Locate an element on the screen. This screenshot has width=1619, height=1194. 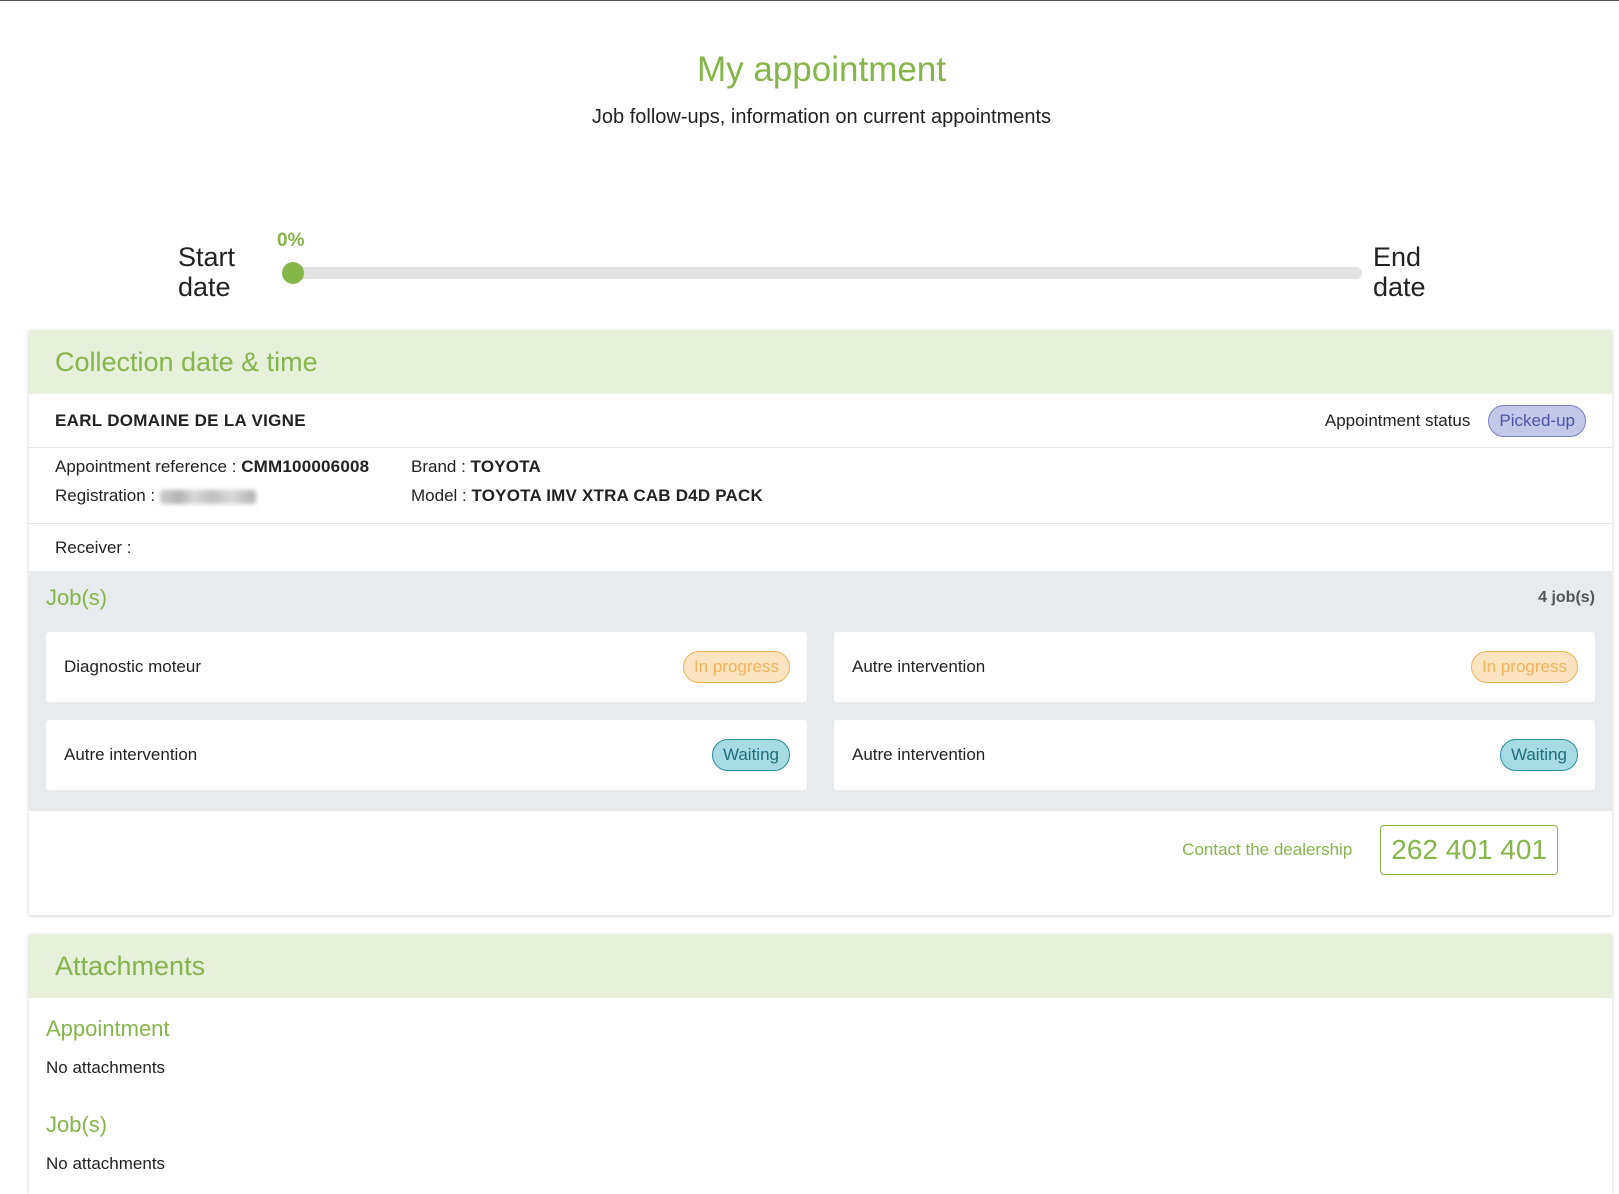
registration-value-redacted is located at coordinates (207, 496).